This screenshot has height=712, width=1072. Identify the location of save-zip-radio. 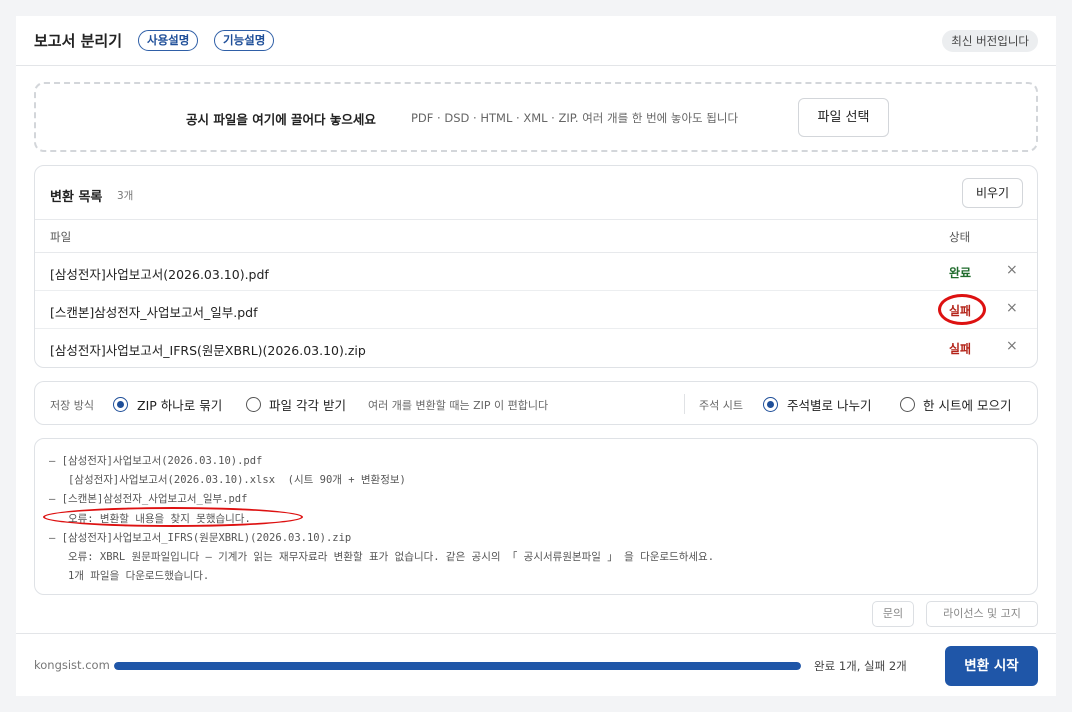
(120, 404).